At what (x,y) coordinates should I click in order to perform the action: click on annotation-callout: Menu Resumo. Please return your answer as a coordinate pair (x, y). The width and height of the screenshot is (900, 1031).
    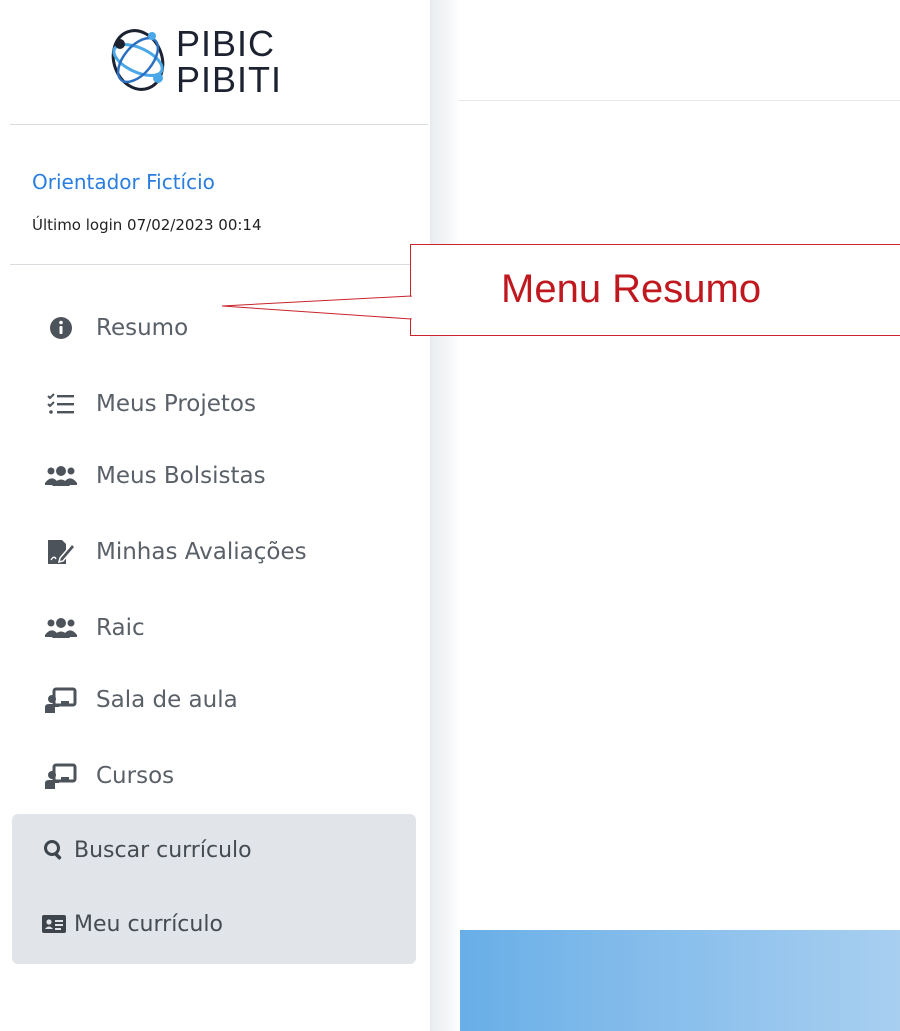
    Looking at the image, I should click on (655, 290).